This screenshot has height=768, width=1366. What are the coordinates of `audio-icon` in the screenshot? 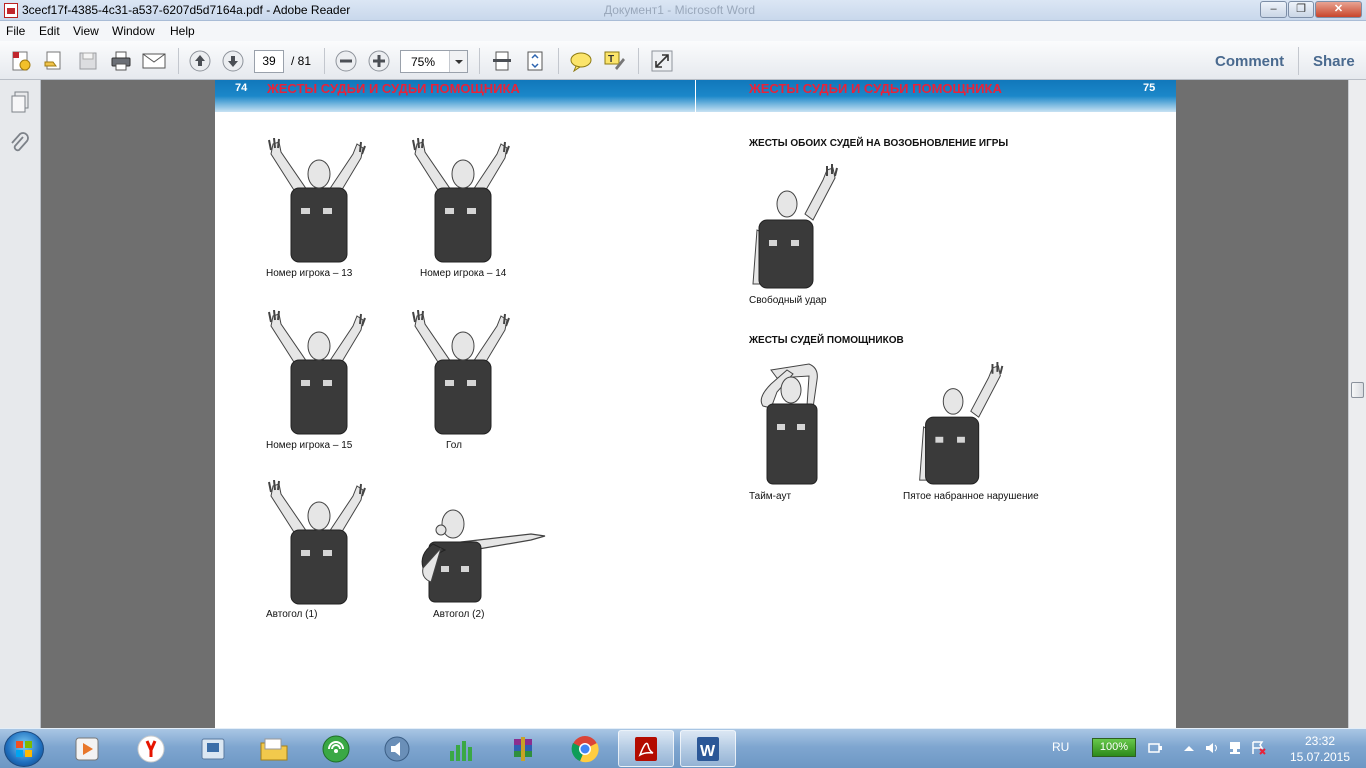 It's located at (397, 748).